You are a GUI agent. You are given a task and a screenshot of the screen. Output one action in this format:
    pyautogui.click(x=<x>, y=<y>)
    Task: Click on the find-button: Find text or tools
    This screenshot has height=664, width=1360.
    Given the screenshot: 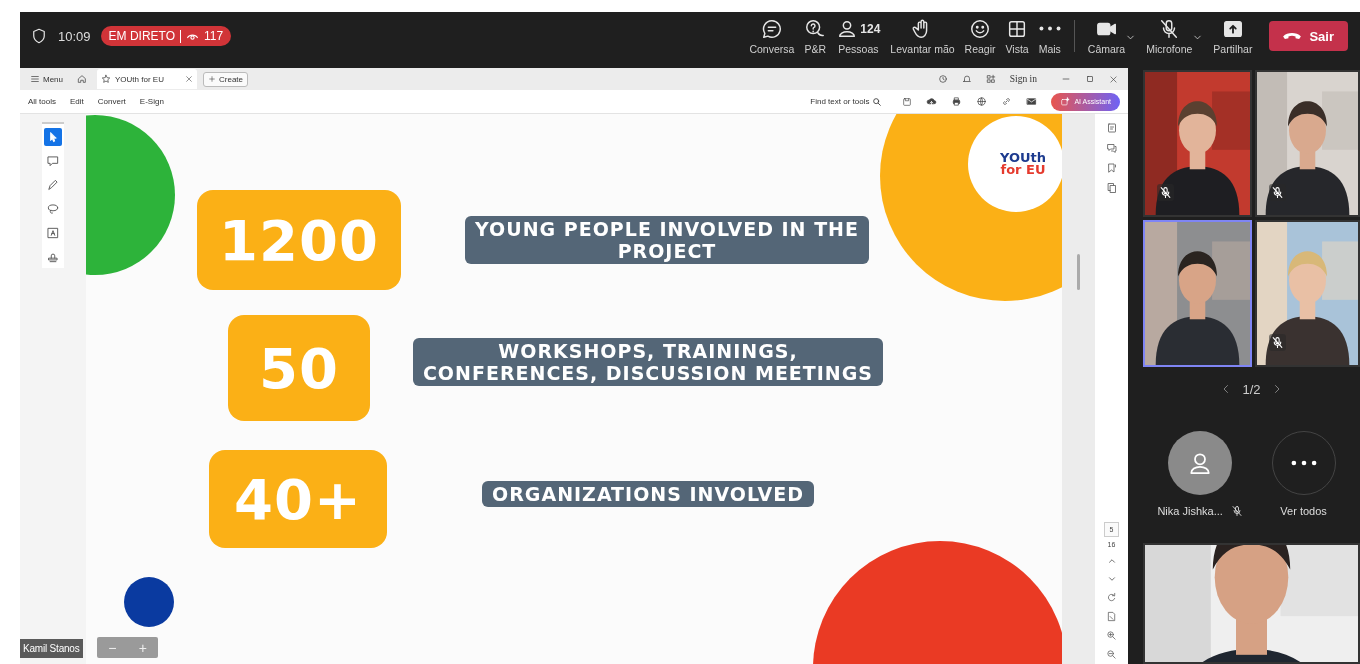 What is the action you would take?
    pyautogui.click(x=846, y=101)
    